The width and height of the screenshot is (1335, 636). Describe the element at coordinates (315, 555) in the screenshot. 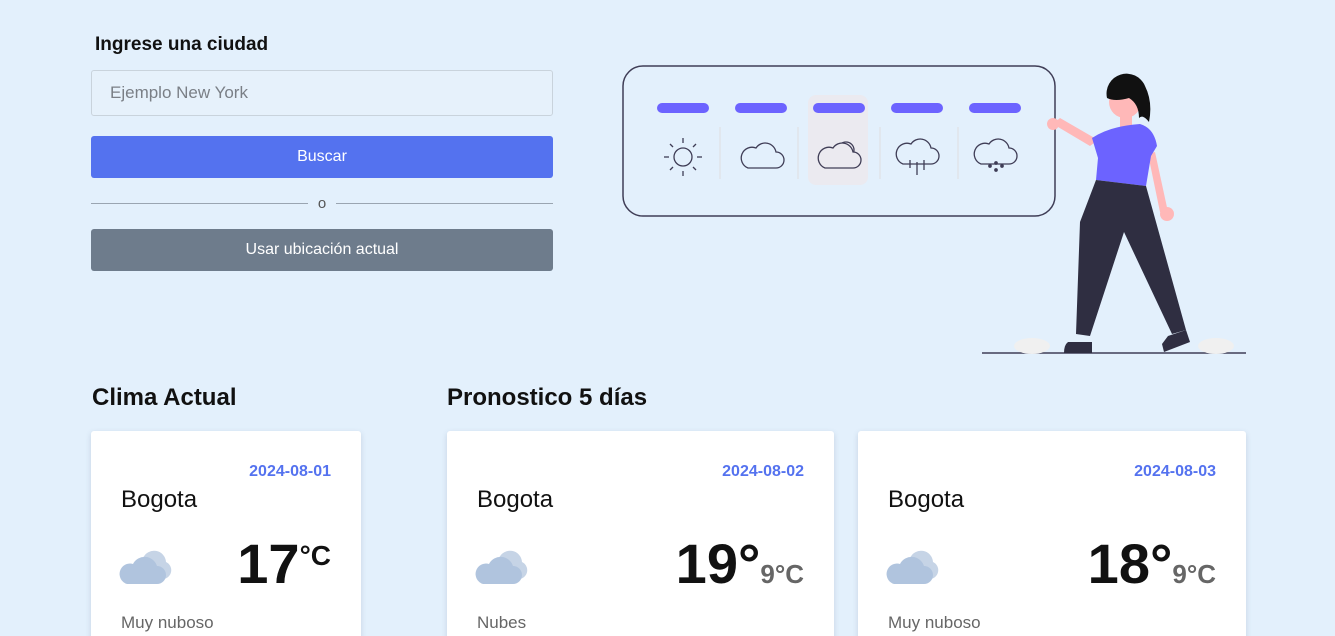

I see `temperature-unit: °C` at that location.